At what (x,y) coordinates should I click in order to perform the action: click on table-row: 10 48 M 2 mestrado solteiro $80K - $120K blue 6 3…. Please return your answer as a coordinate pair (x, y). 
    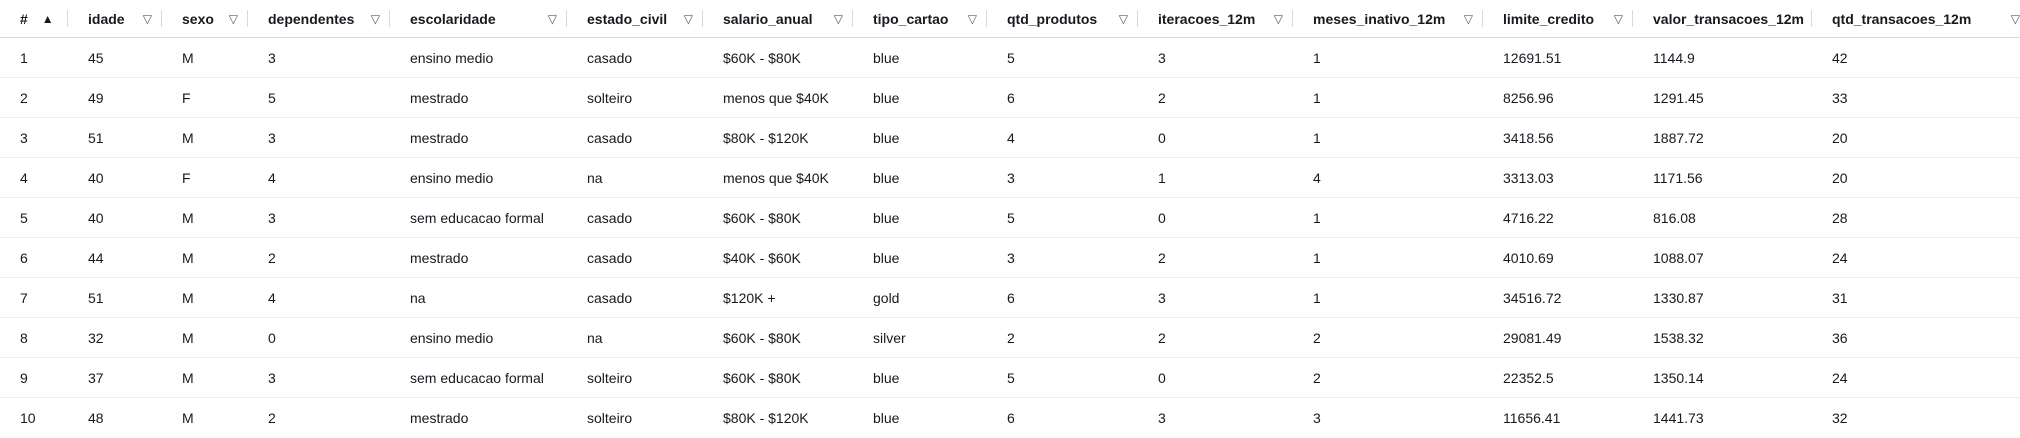
    Looking at the image, I should click on (1010, 418).